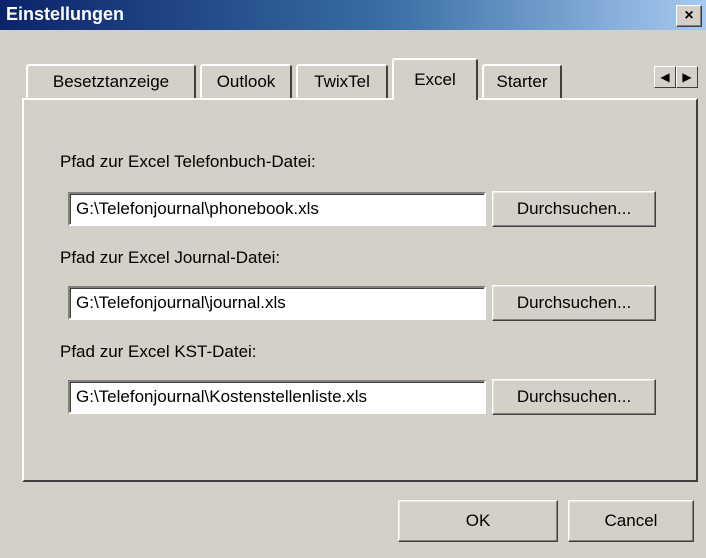 Image resolution: width=706 pixels, height=558 pixels. What do you see at coordinates (631, 521) in the screenshot?
I see `cancel-button: Cancel` at bounding box center [631, 521].